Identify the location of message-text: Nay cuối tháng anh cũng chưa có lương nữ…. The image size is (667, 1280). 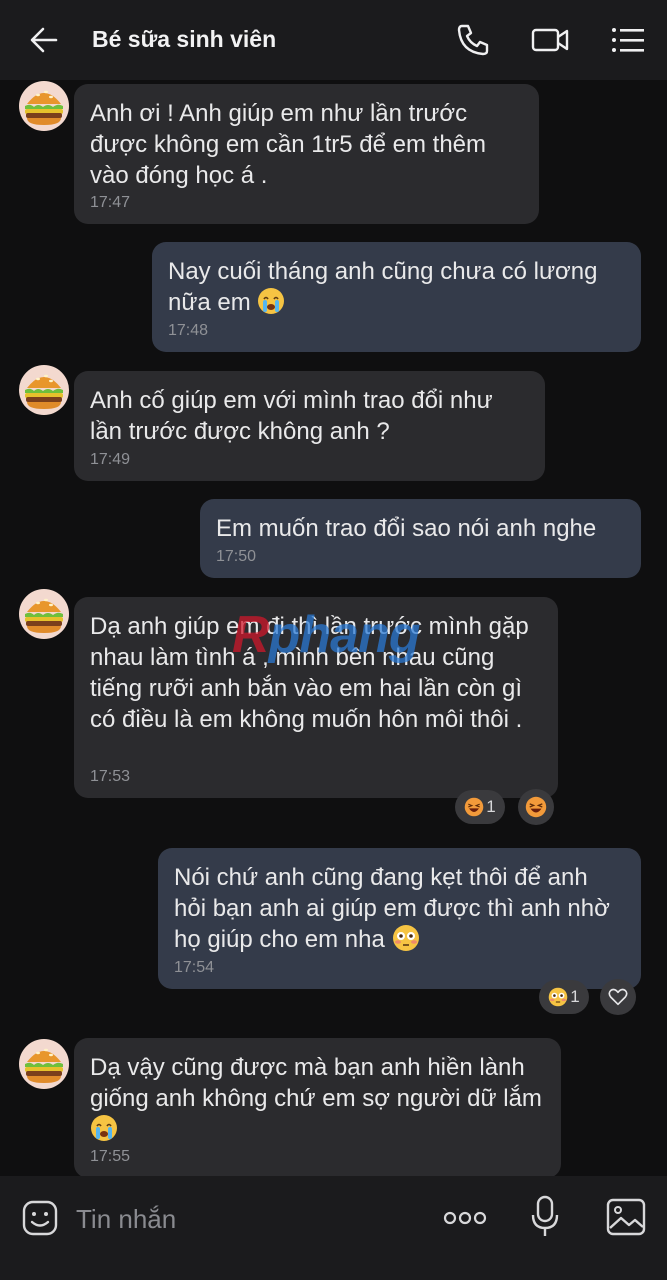
(383, 287).